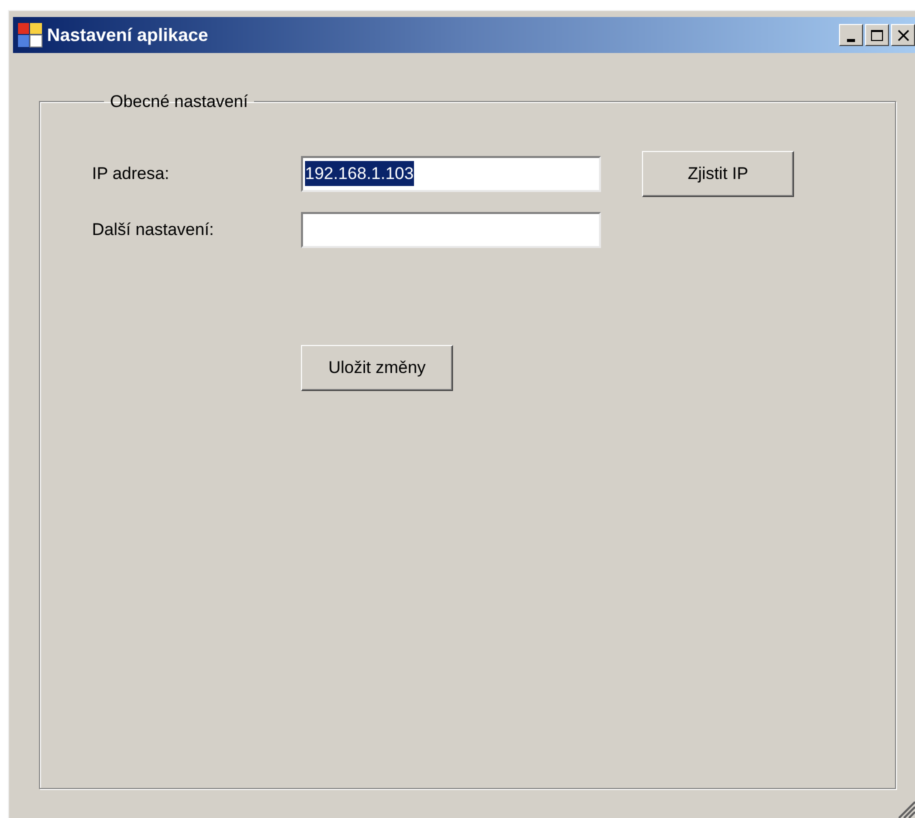  Describe the element at coordinates (851, 40) in the screenshot. I see `minimize-icon` at that location.